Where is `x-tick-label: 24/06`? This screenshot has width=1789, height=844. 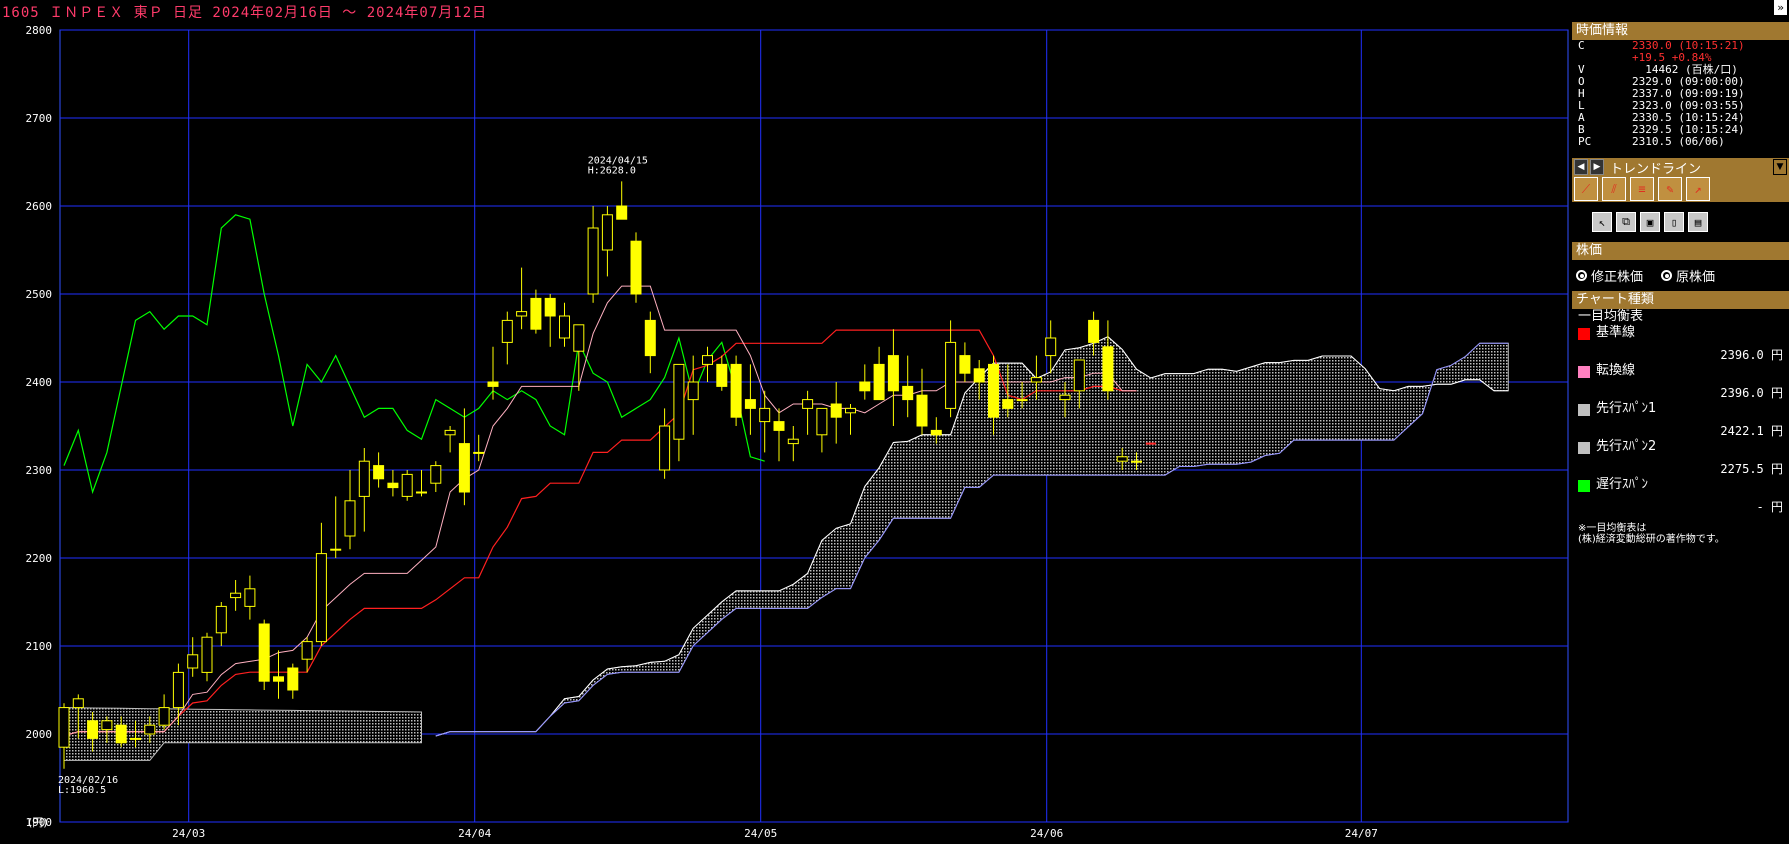
x-tick-label: 24/06 is located at coordinates (1046, 833).